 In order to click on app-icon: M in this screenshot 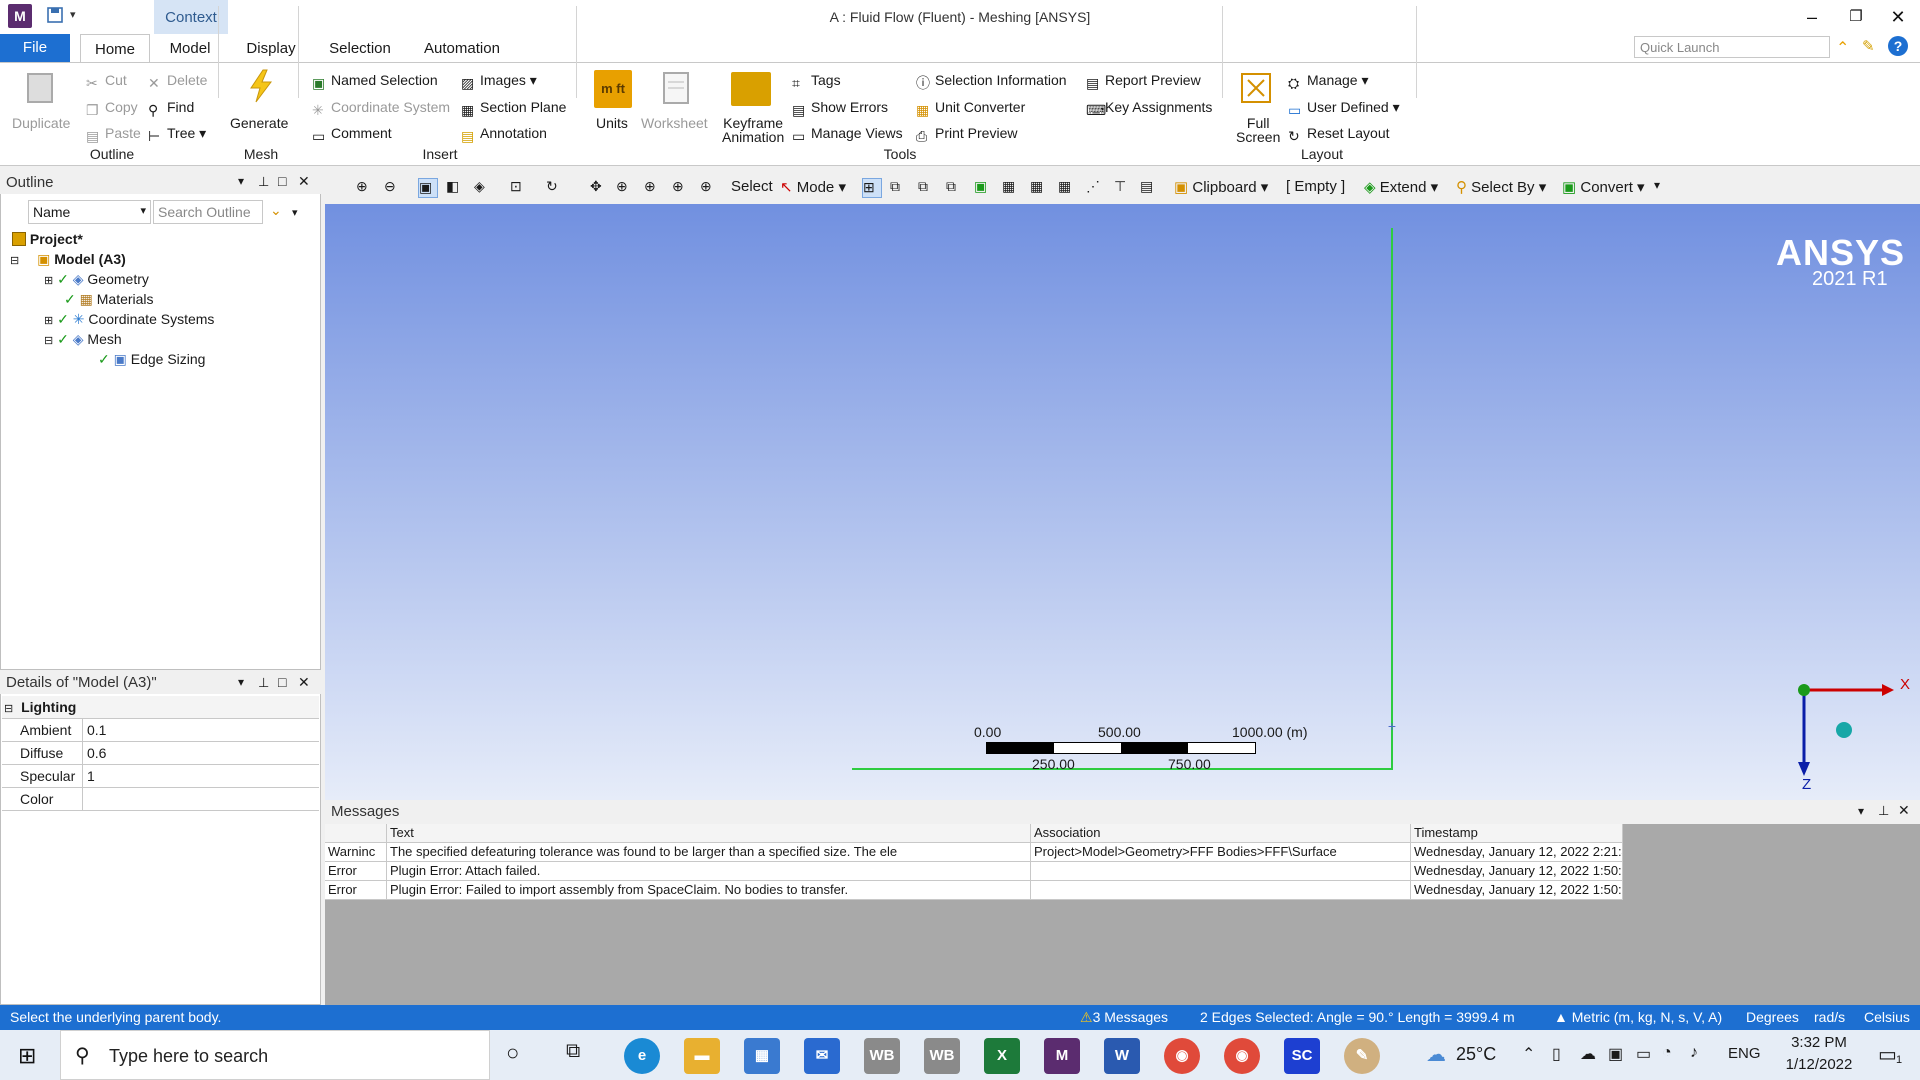, I will do `click(20, 16)`.